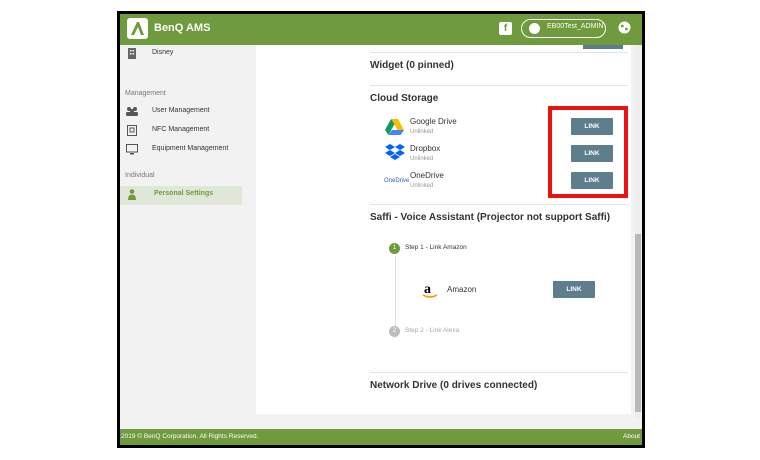  I want to click on user-menu-button: EB00Test_ADMIN, so click(563, 28).